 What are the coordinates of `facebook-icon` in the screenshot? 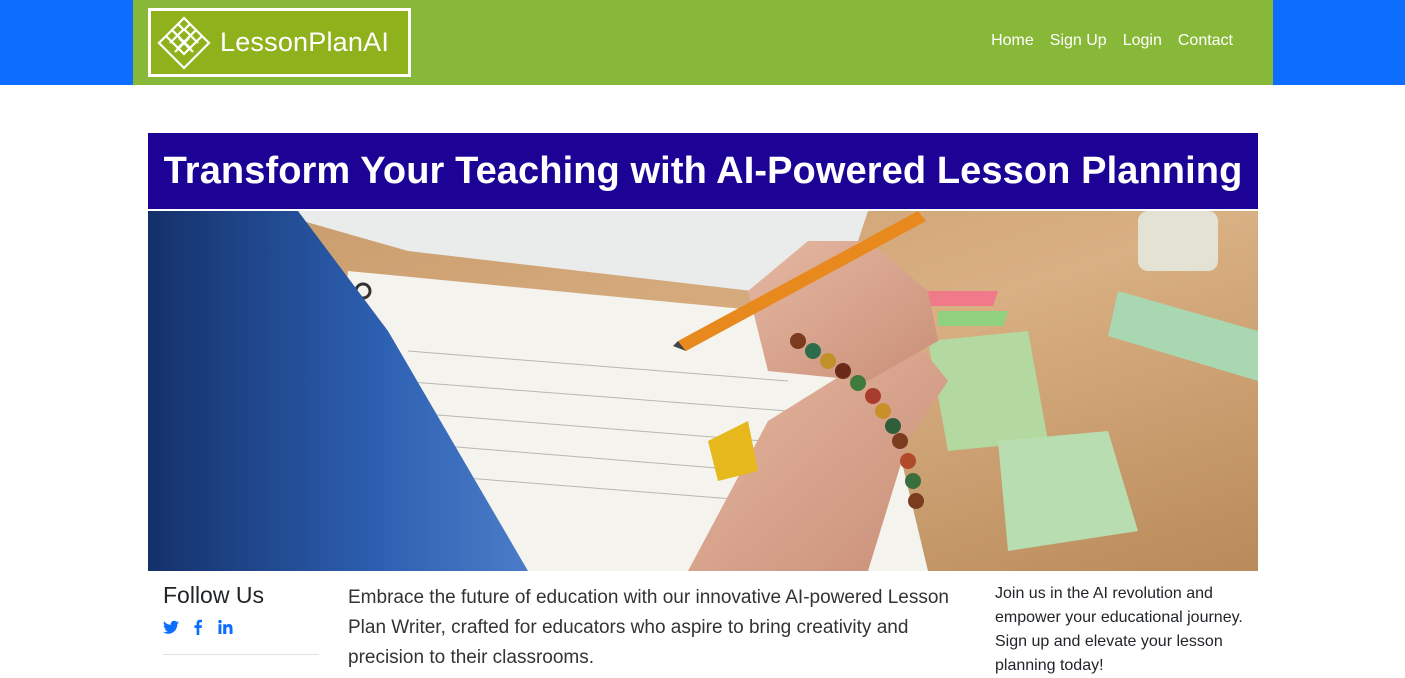 It's located at (198, 627).